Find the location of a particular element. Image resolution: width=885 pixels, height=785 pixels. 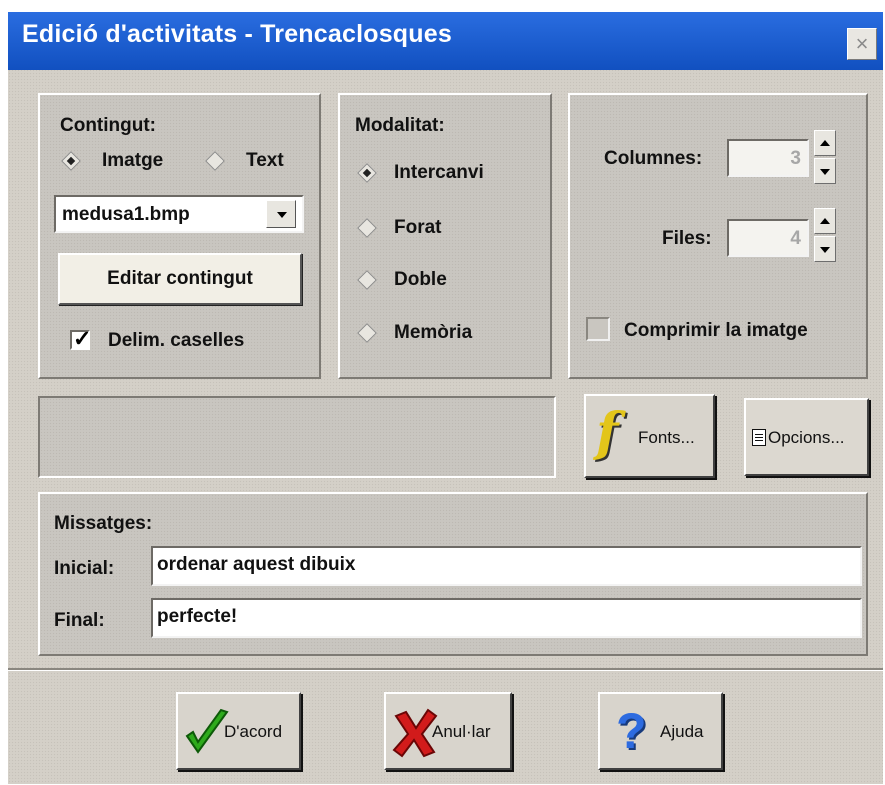

initial-message-value: ordenar aquest dibuix is located at coordinates (256, 564).